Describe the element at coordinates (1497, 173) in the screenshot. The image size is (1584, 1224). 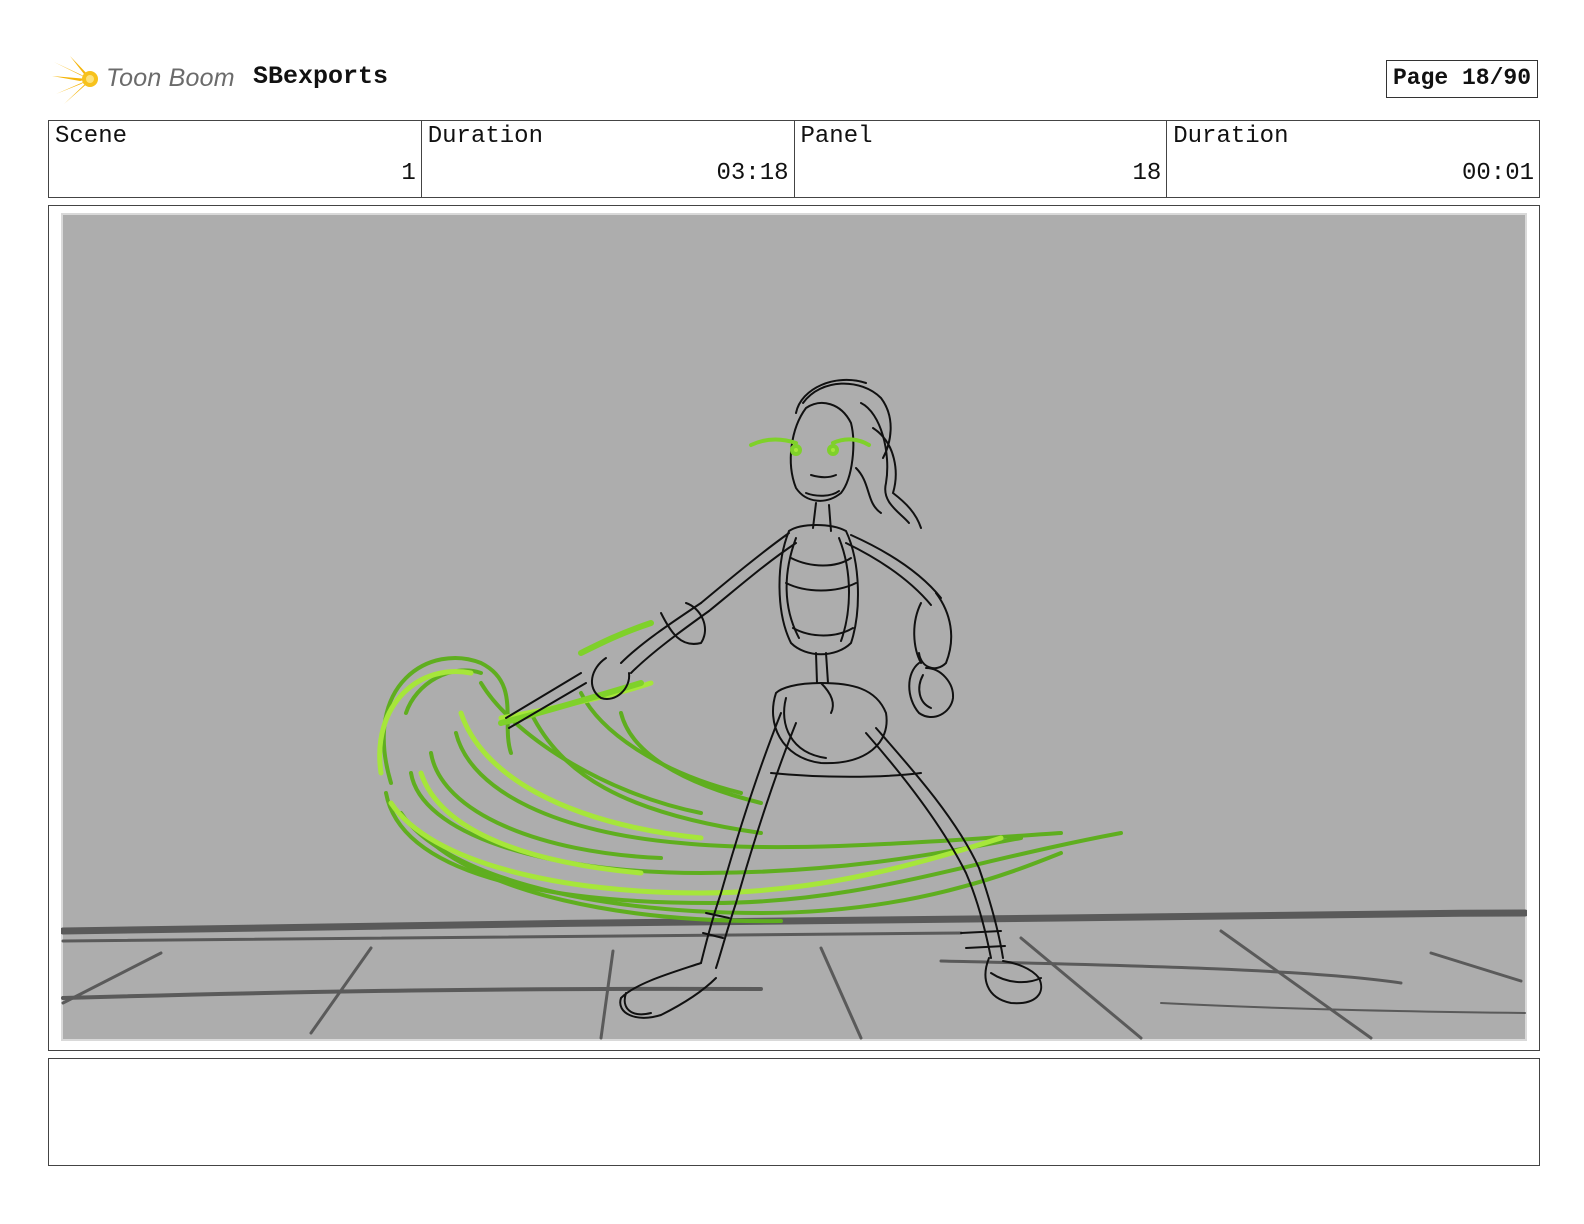
I see `panel-duration-value: 00:01` at that location.